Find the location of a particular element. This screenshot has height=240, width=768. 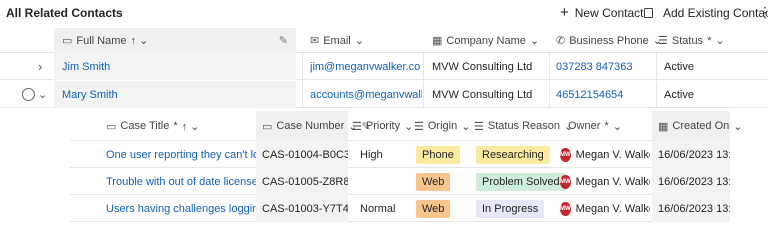

add-existing-contact-button: Add Existing Contact is located at coordinates (706, 13).